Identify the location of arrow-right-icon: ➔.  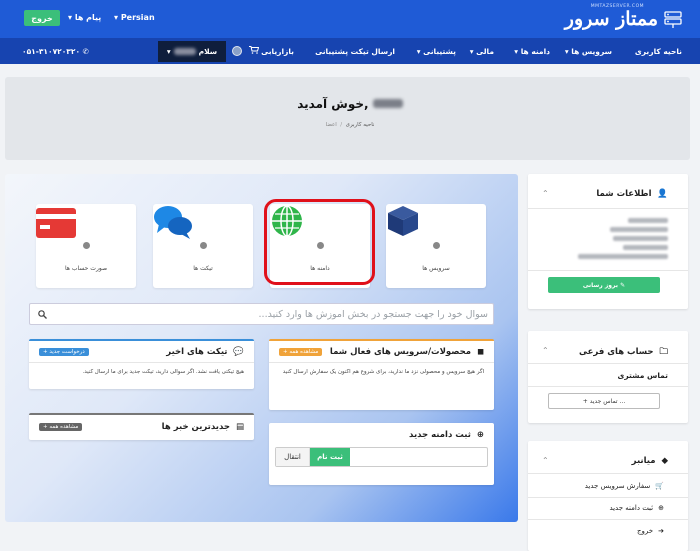
(661, 531).